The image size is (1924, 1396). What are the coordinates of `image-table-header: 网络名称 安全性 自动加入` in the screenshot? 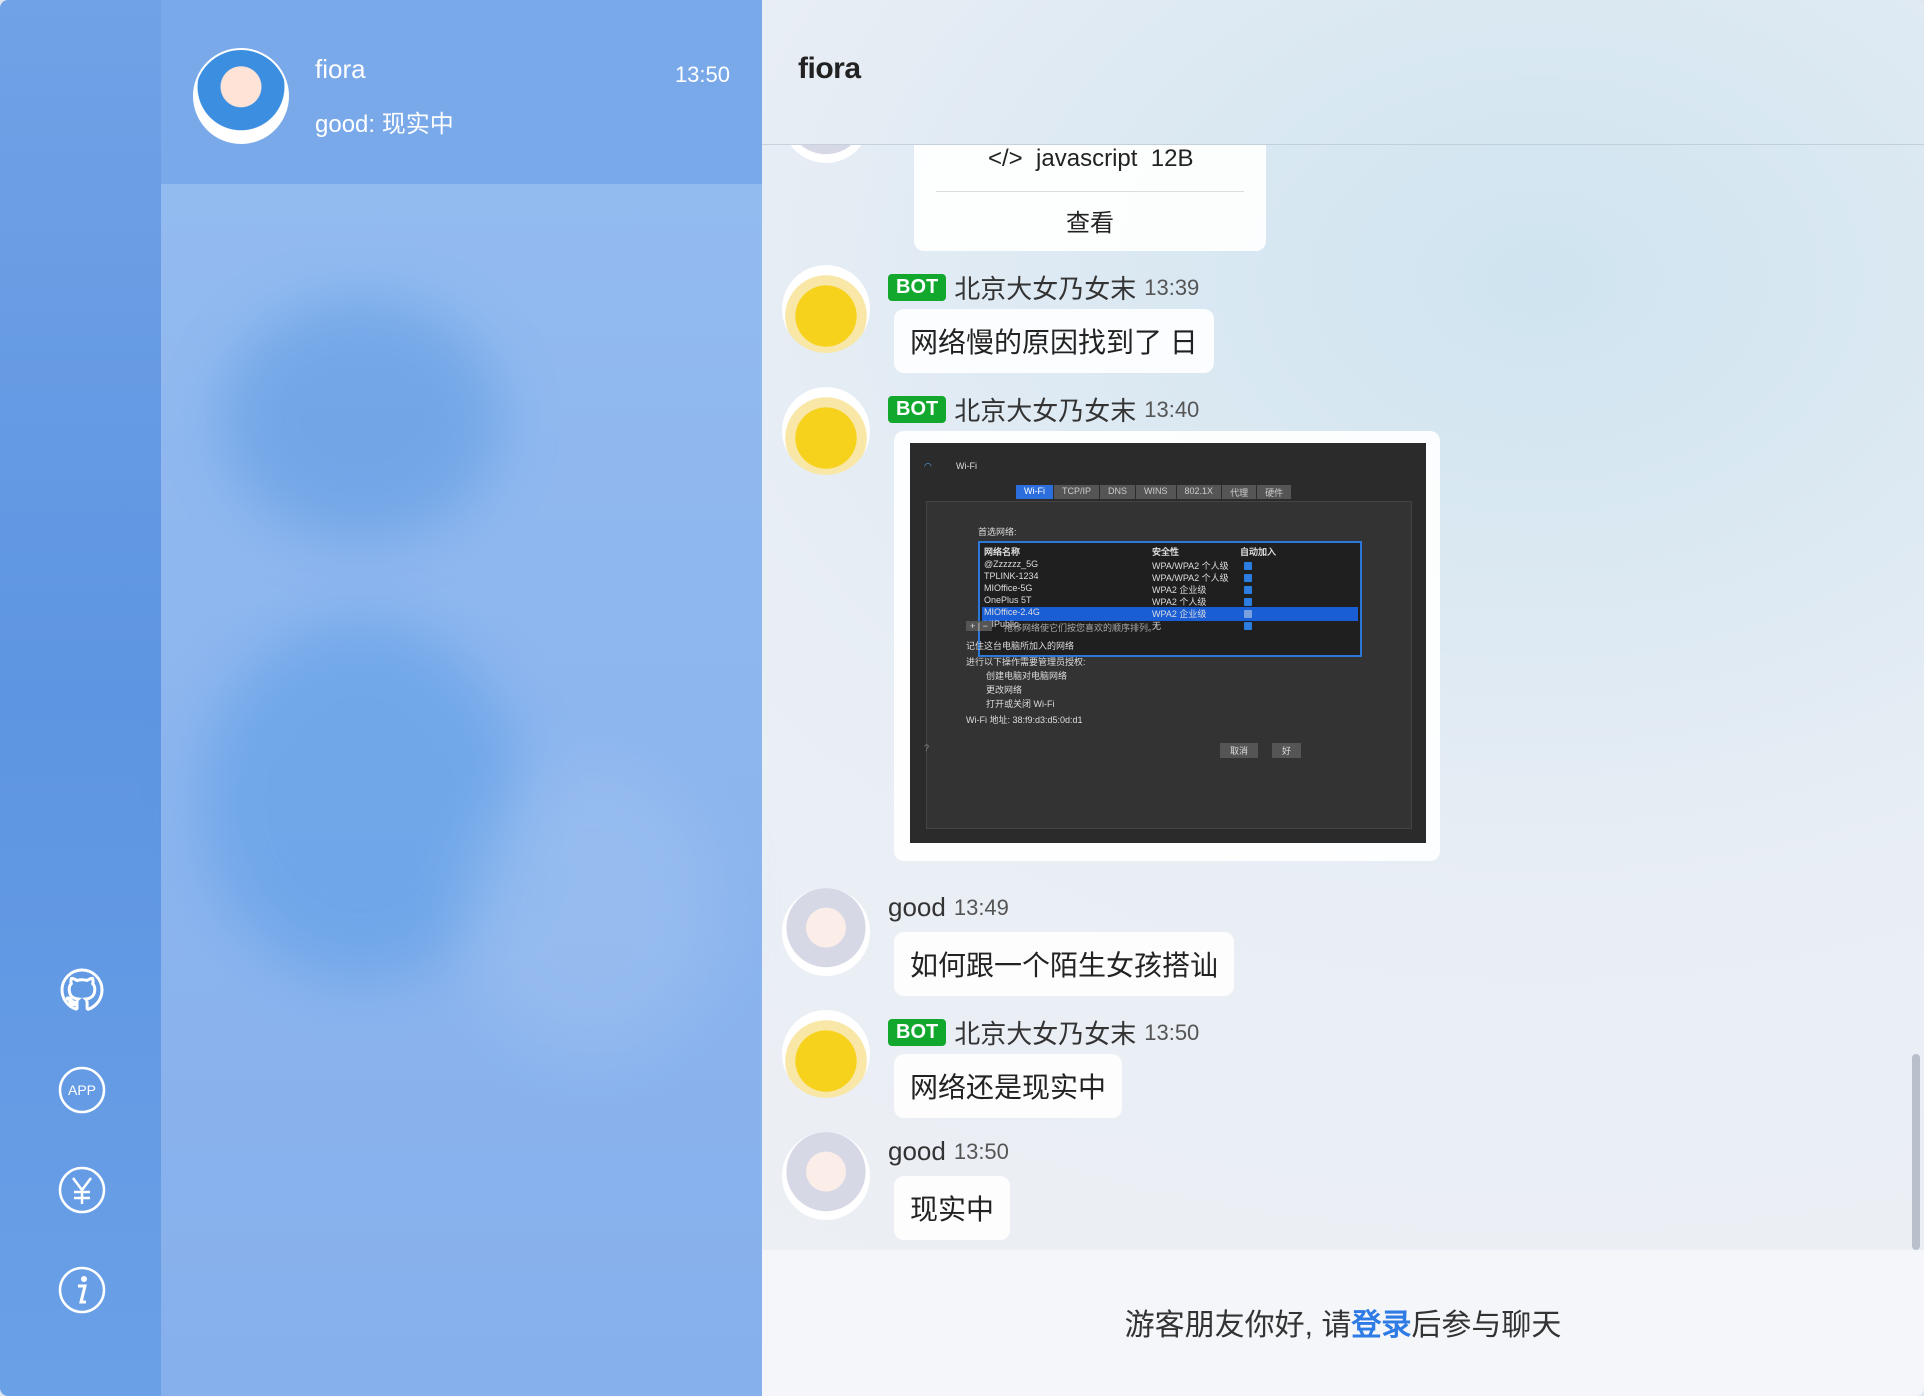 It's located at (1170, 552).